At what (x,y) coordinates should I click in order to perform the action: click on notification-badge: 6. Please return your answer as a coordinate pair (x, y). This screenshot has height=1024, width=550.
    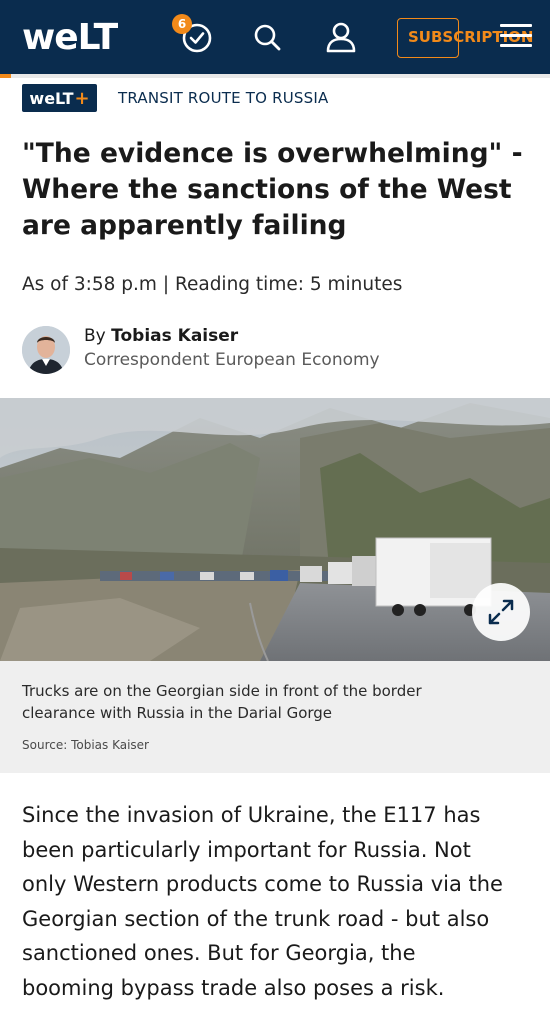
    Looking at the image, I should click on (182, 24).